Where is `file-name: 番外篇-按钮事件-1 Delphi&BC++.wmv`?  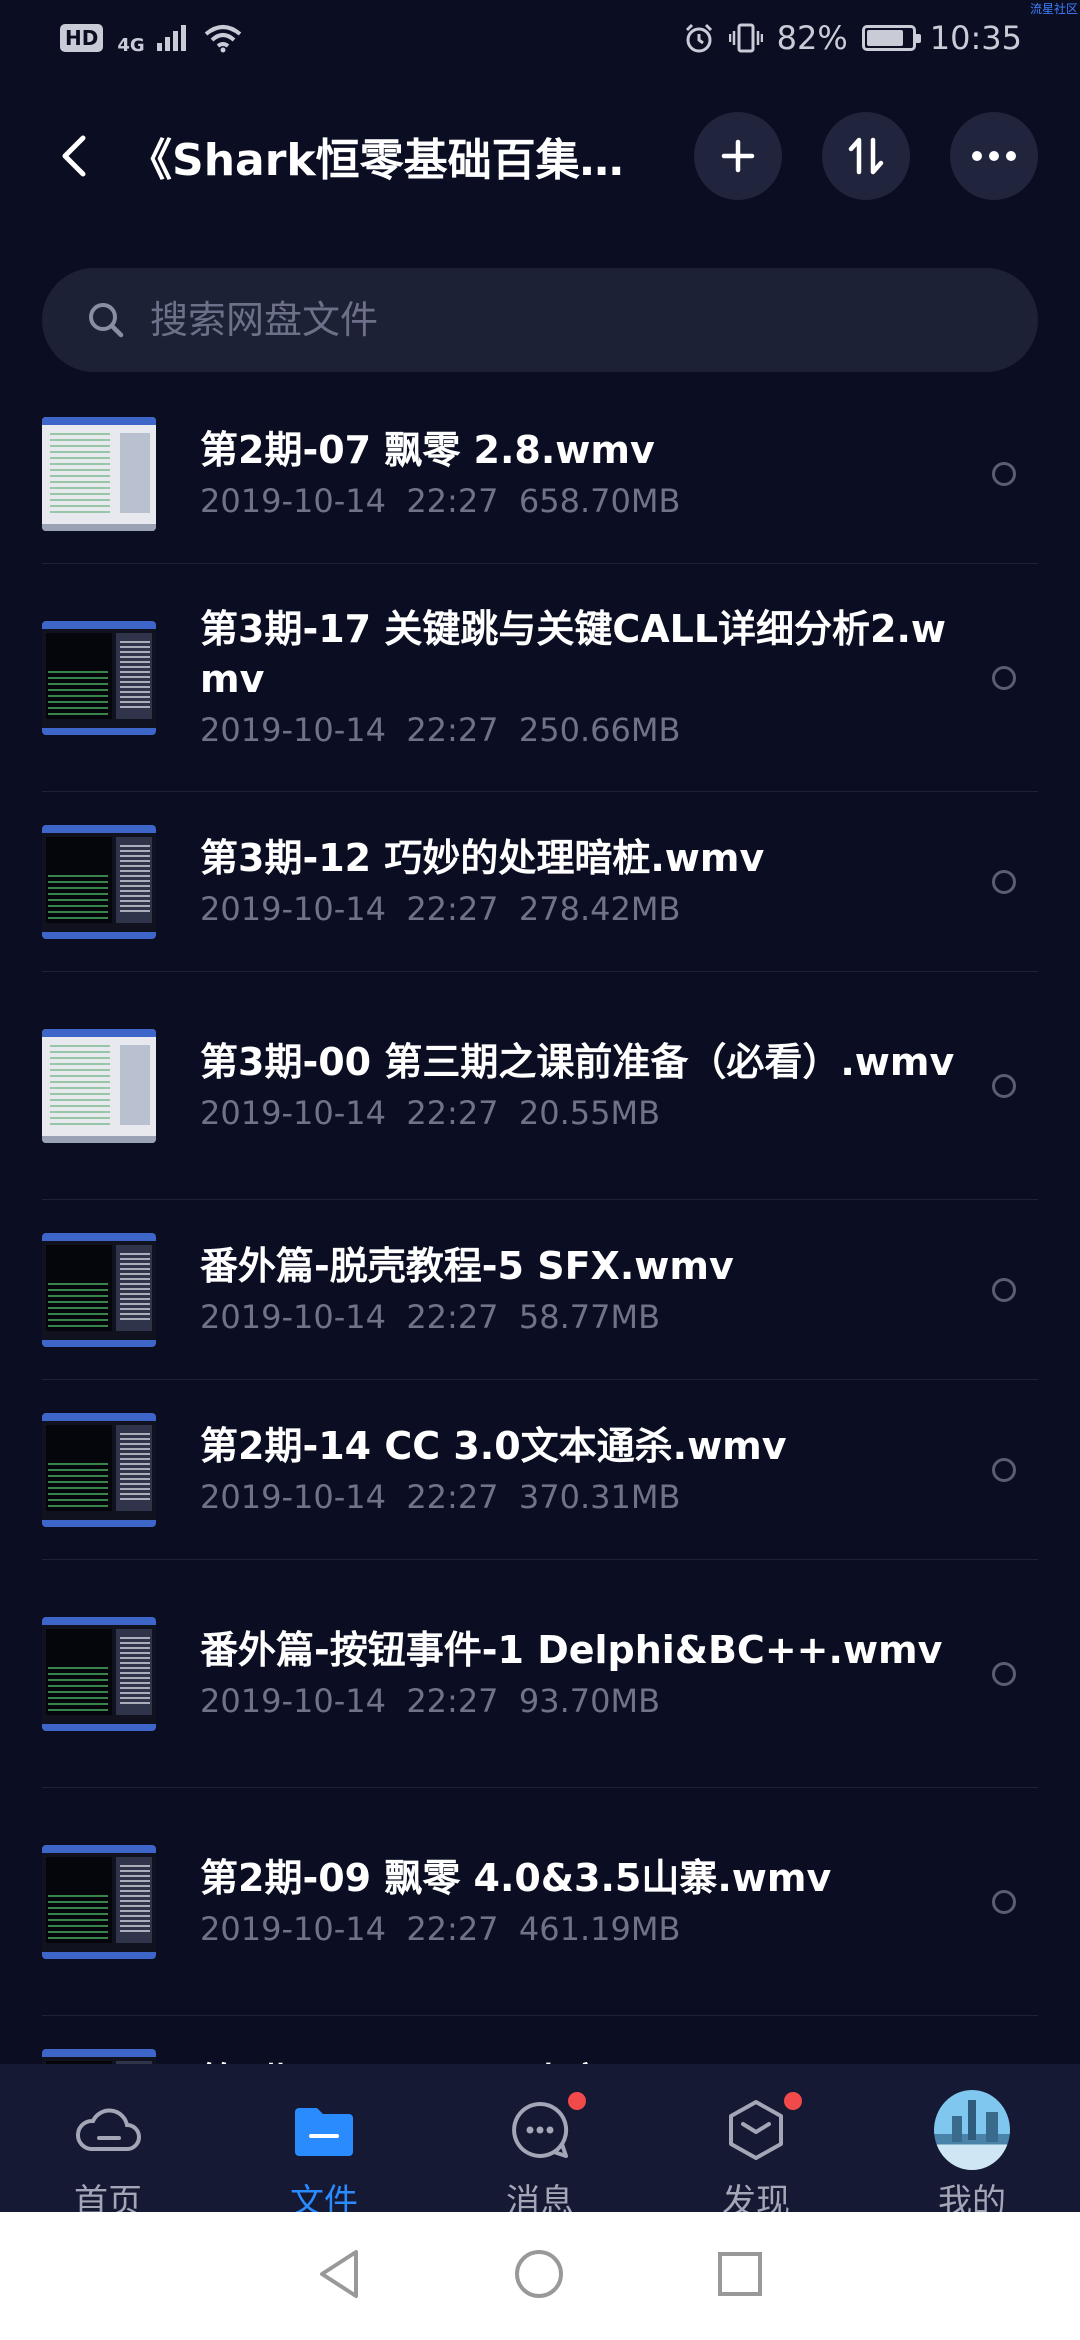 file-name: 番外篇-按钮事件-1 Delphi&BC++.wmv is located at coordinates (571, 1649).